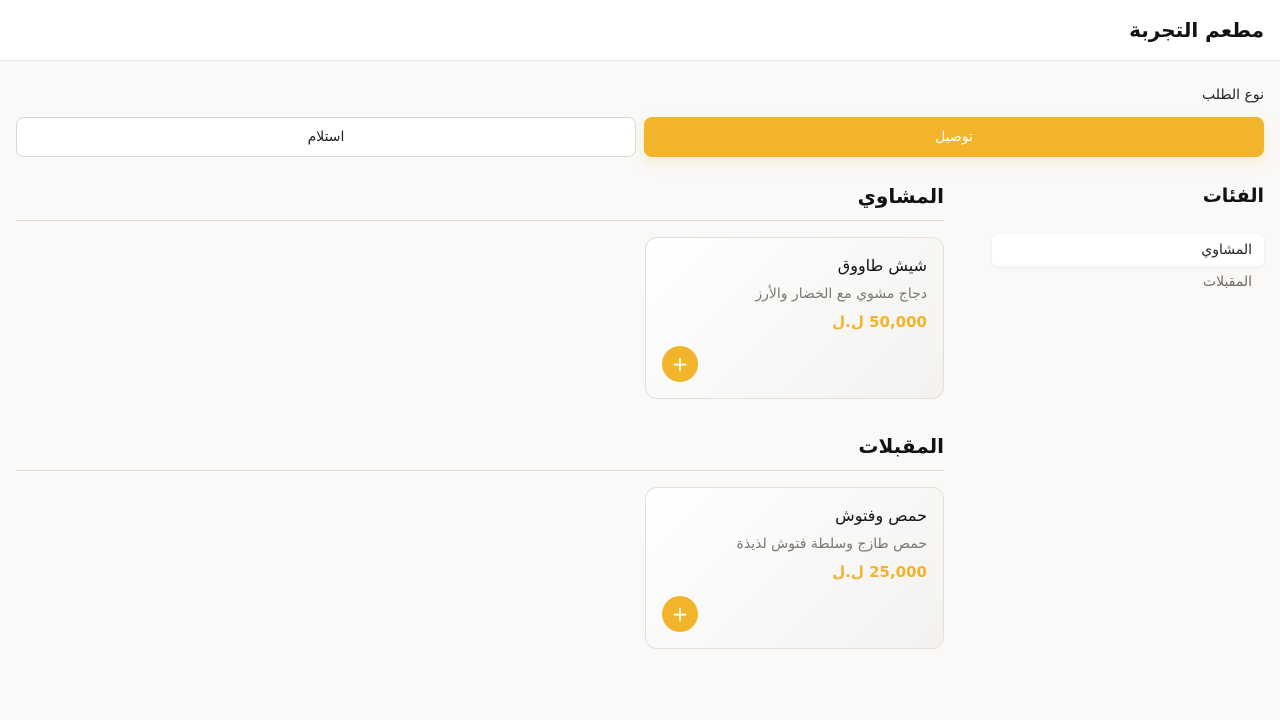  Describe the element at coordinates (1196, 30) in the screenshot. I see `restaurant-title: مطعم التجربة` at that location.